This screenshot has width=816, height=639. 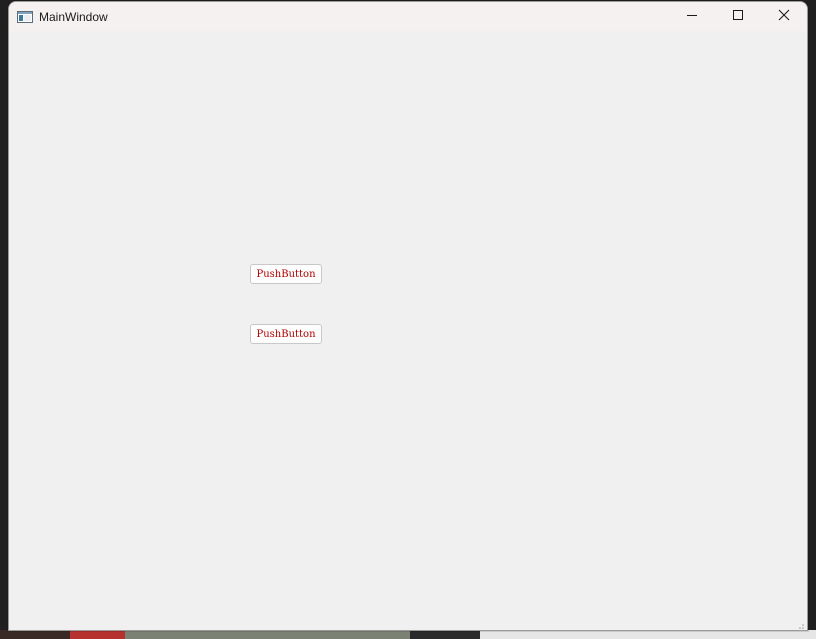 I want to click on maximize-button, so click(x=738, y=16).